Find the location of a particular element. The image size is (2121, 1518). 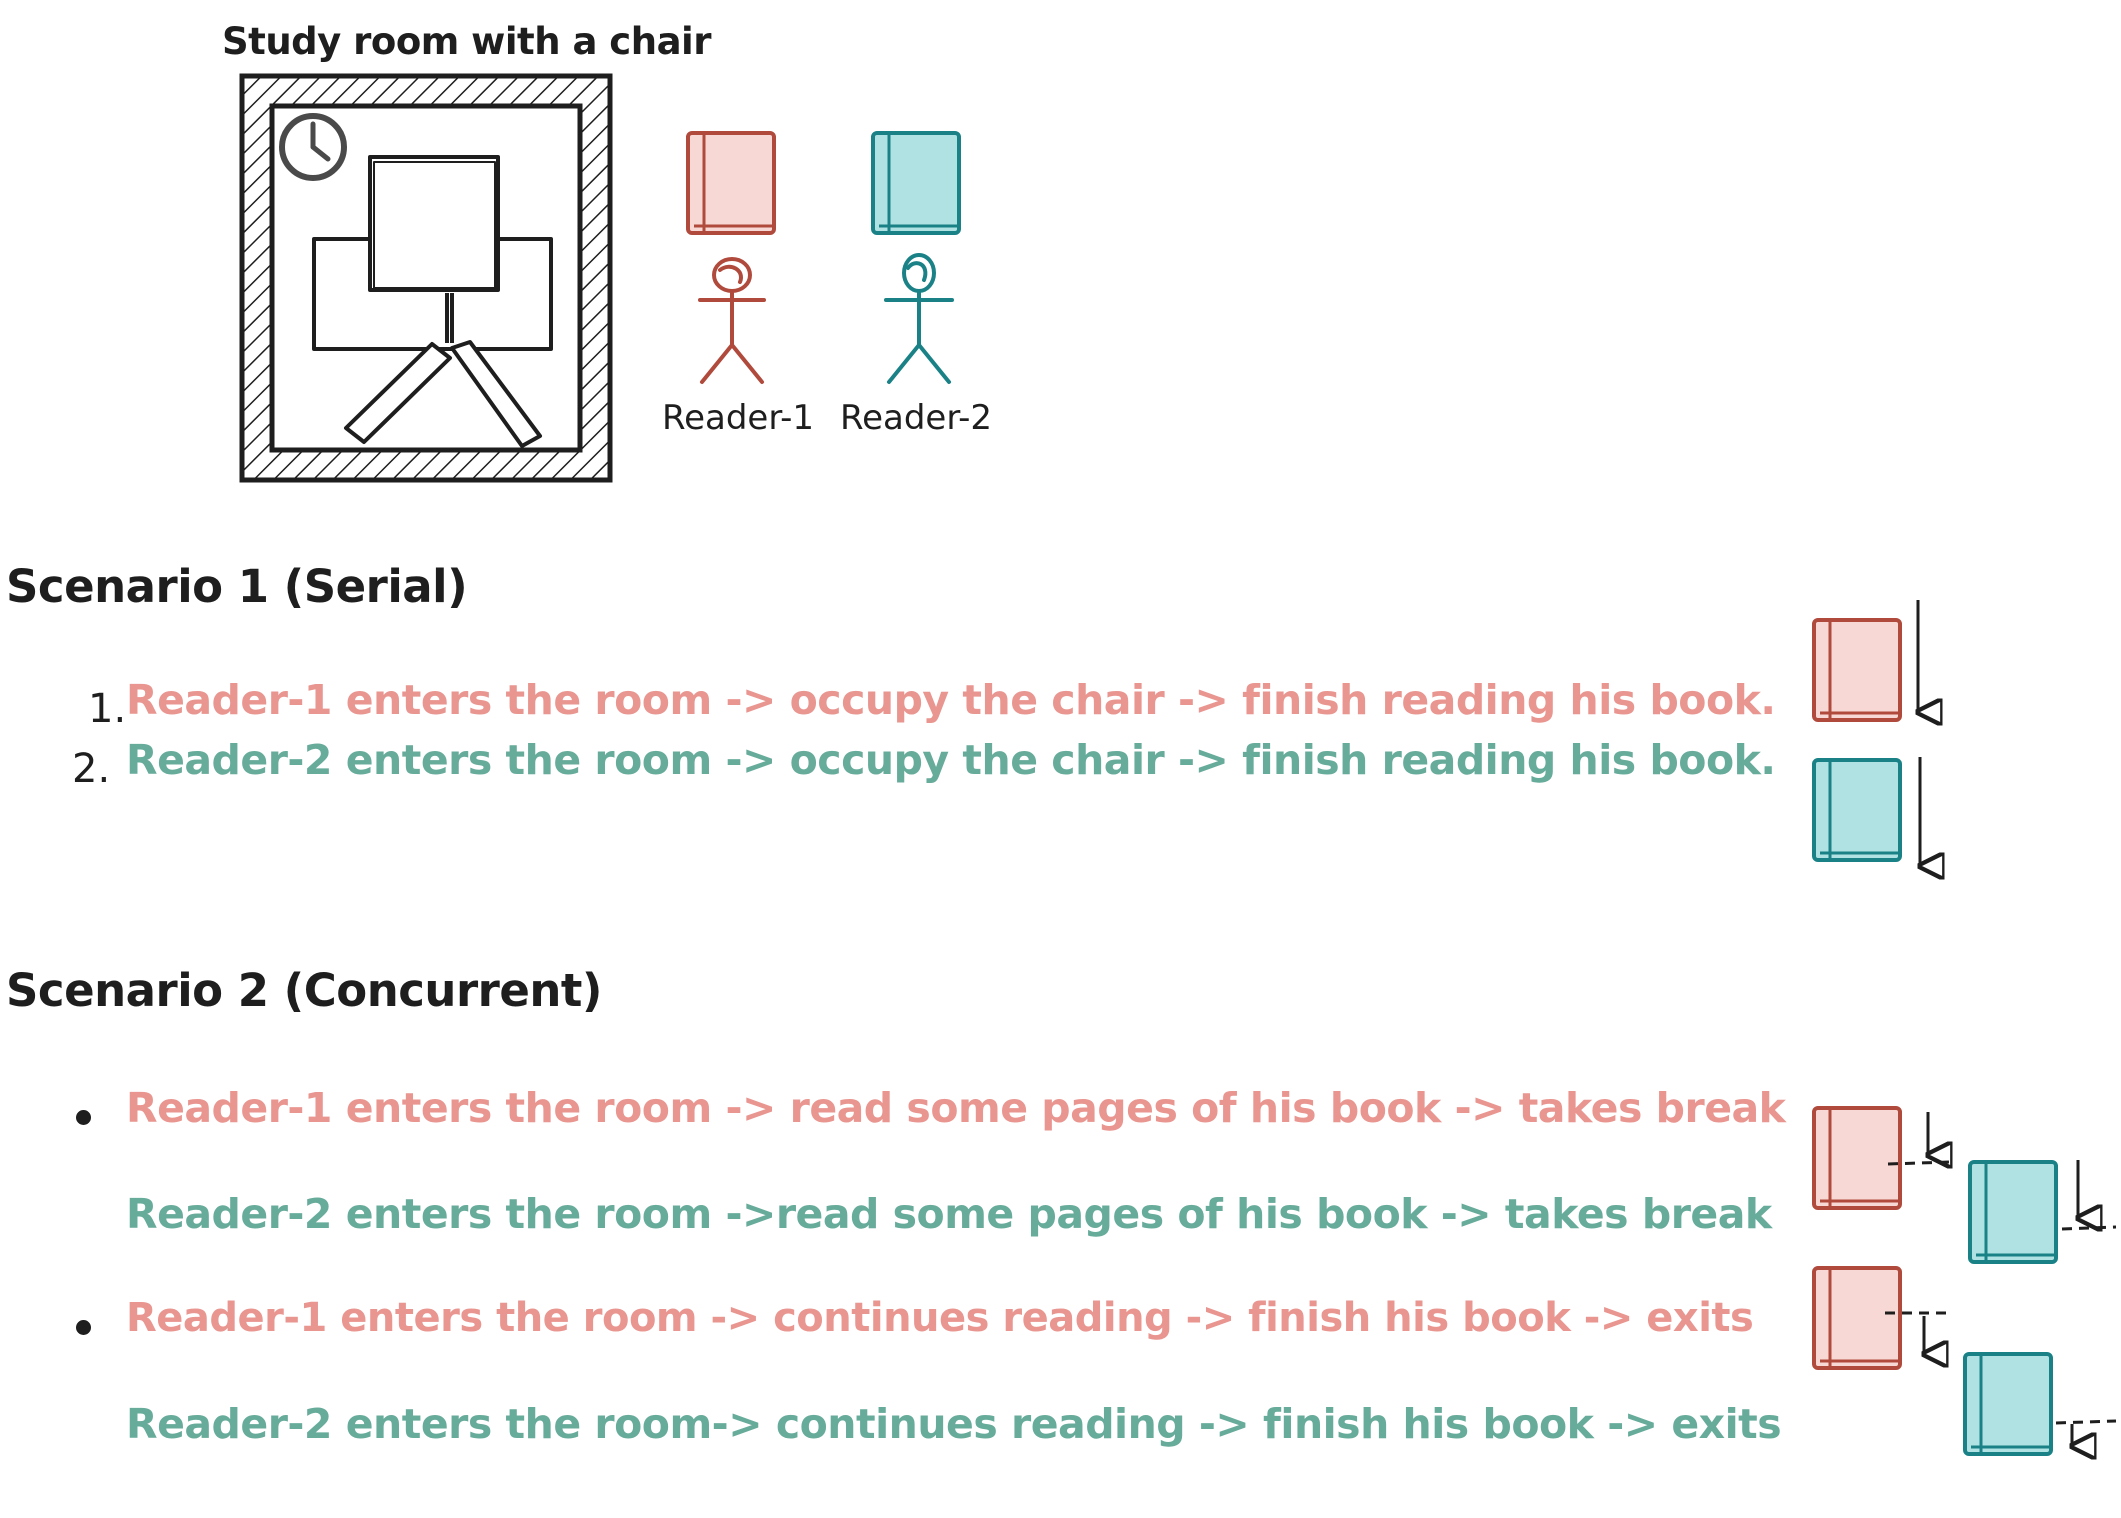

s2-reader2-book-a-icon is located at coordinates (2013, 1212).